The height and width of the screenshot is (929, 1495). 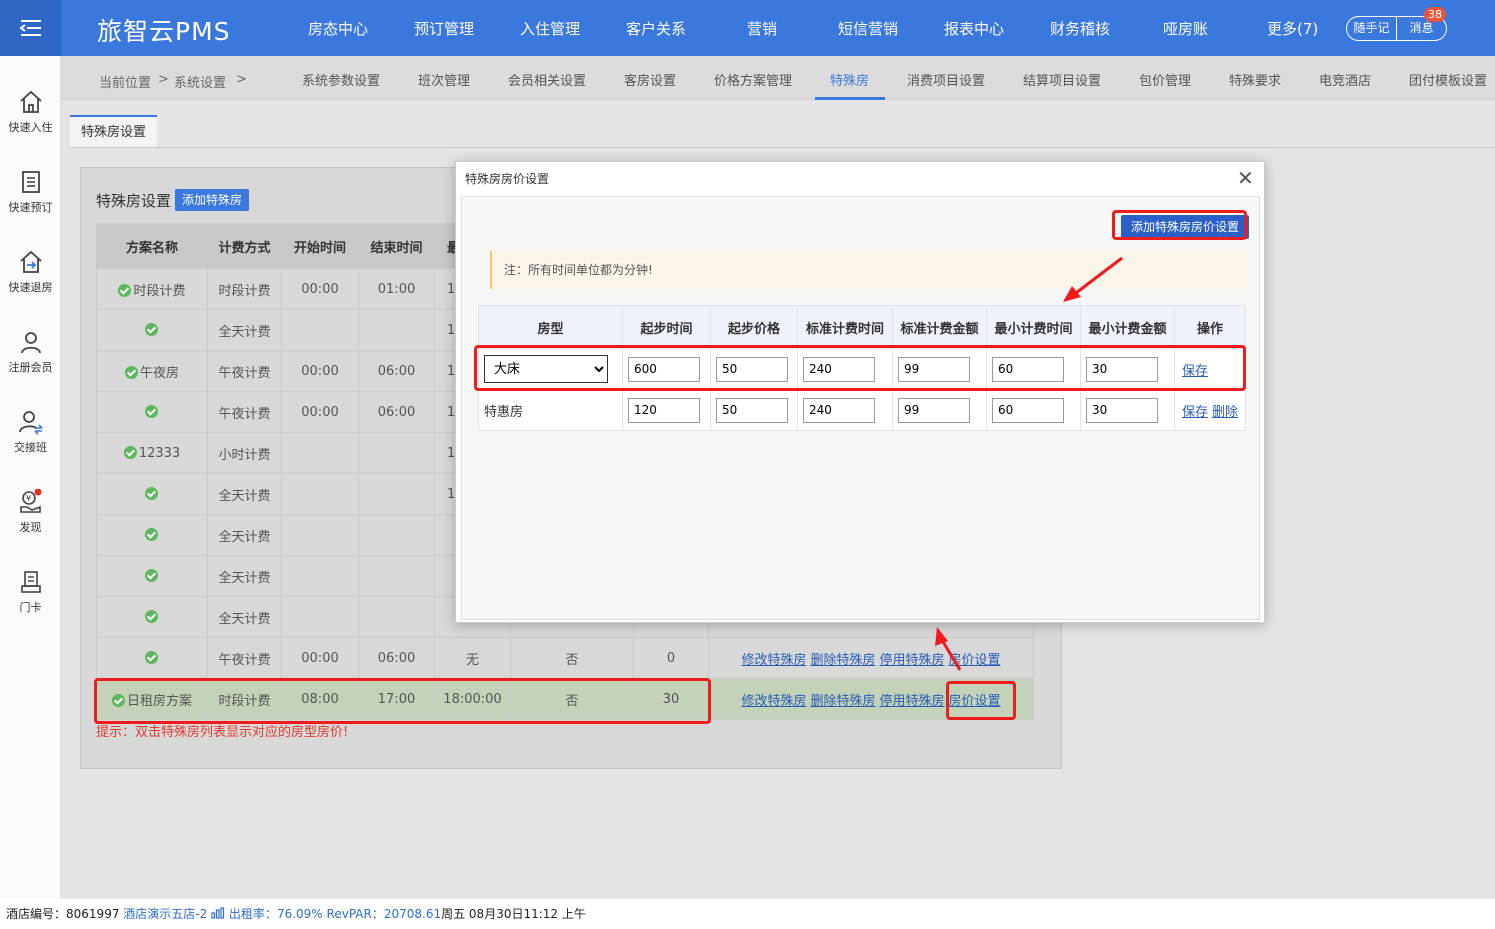 I want to click on nav-checkin: 入住管理, so click(x=550, y=28).